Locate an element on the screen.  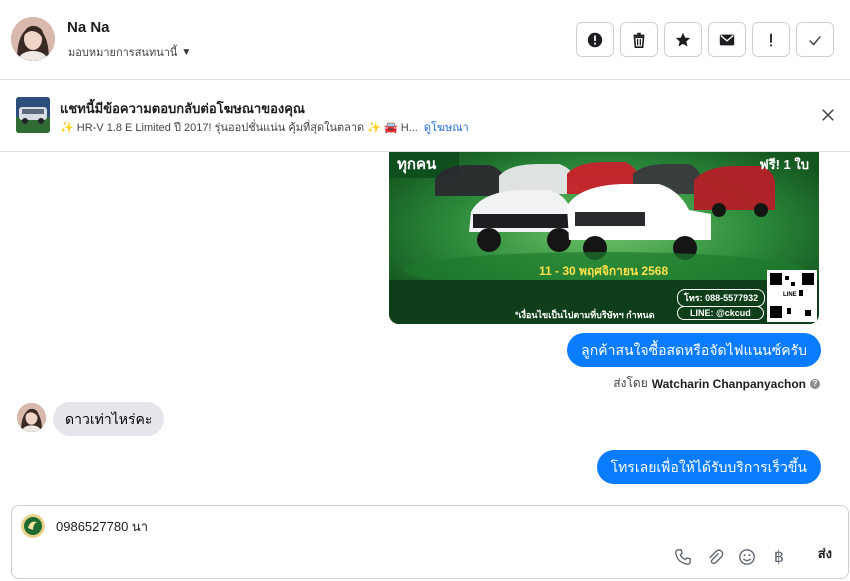
contact-name: Na Na is located at coordinates (88, 27).